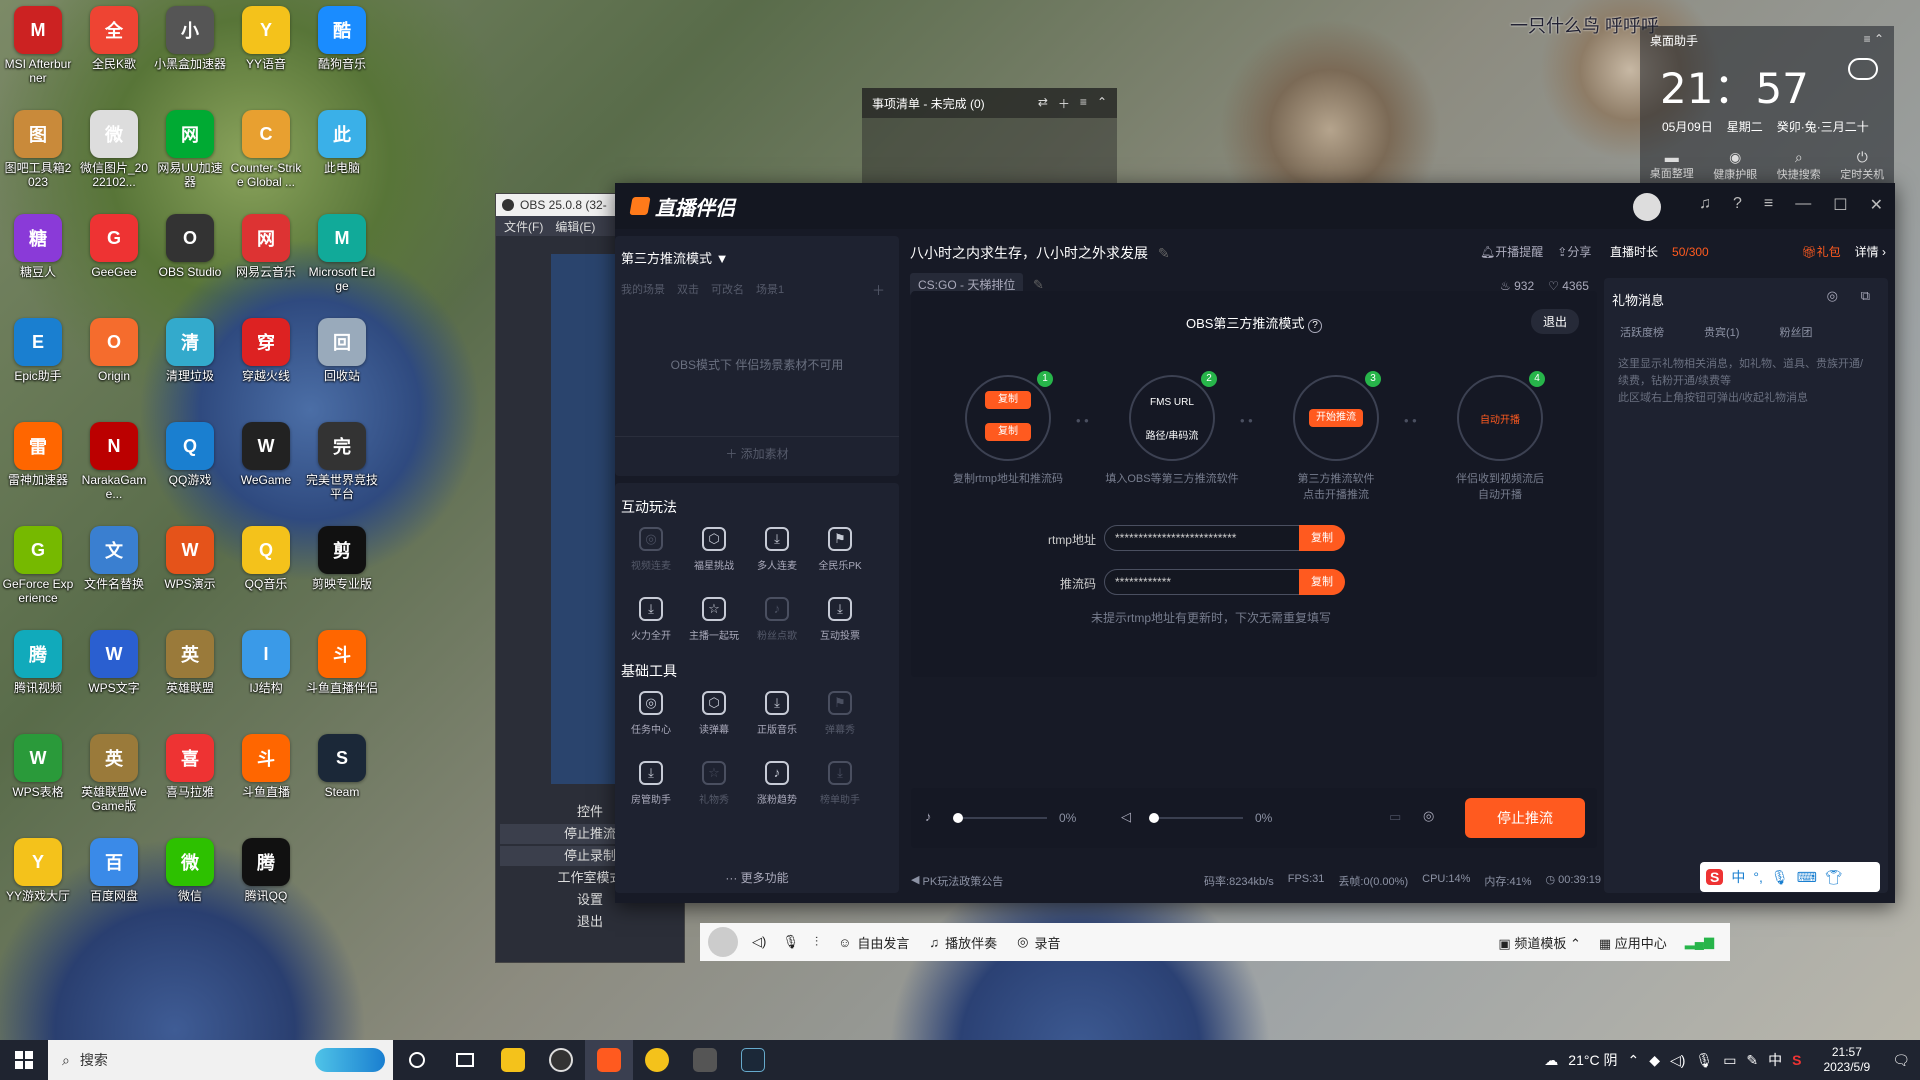 The image size is (1920, 1080). What do you see at coordinates (777, 549) in the screenshot?
I see `feature-item: ⤓ 多人连麦` at bounding box center [777, 549].